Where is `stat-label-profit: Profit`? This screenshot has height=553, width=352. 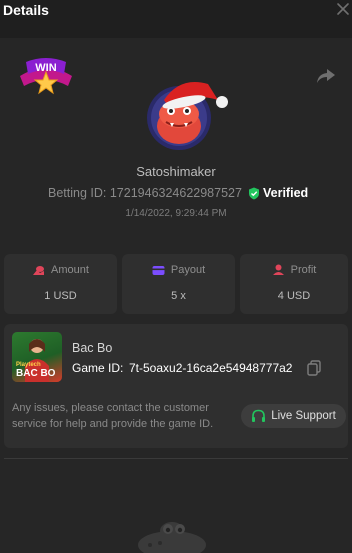 stat-label-profit: Profit is located at coordinates (303, 270).